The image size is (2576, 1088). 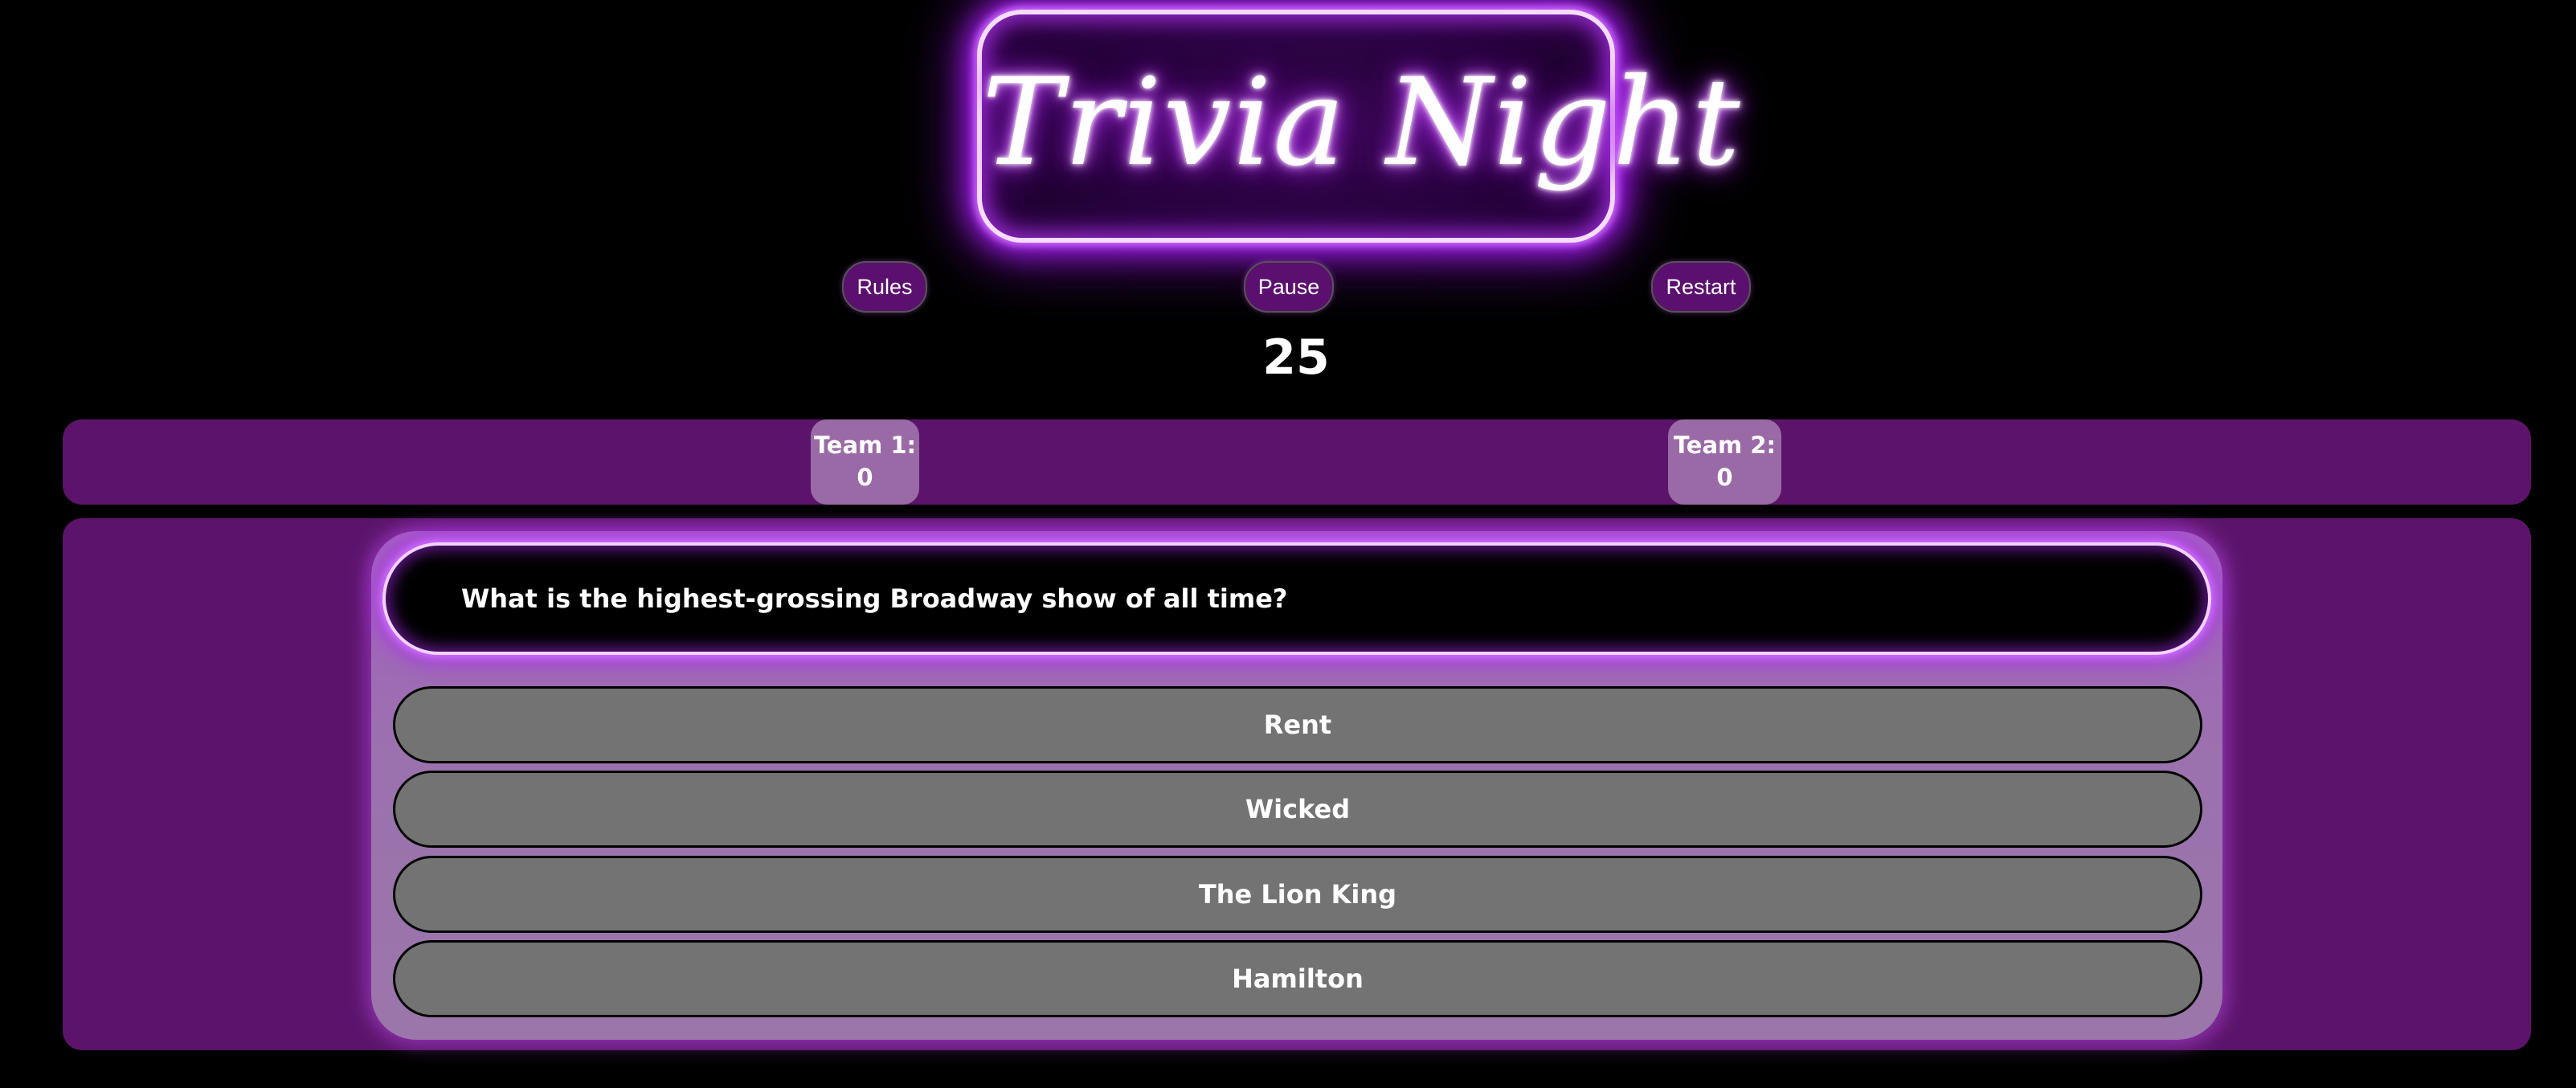 I want to click on restart-button: Restart, so click(x=1701, y=287).